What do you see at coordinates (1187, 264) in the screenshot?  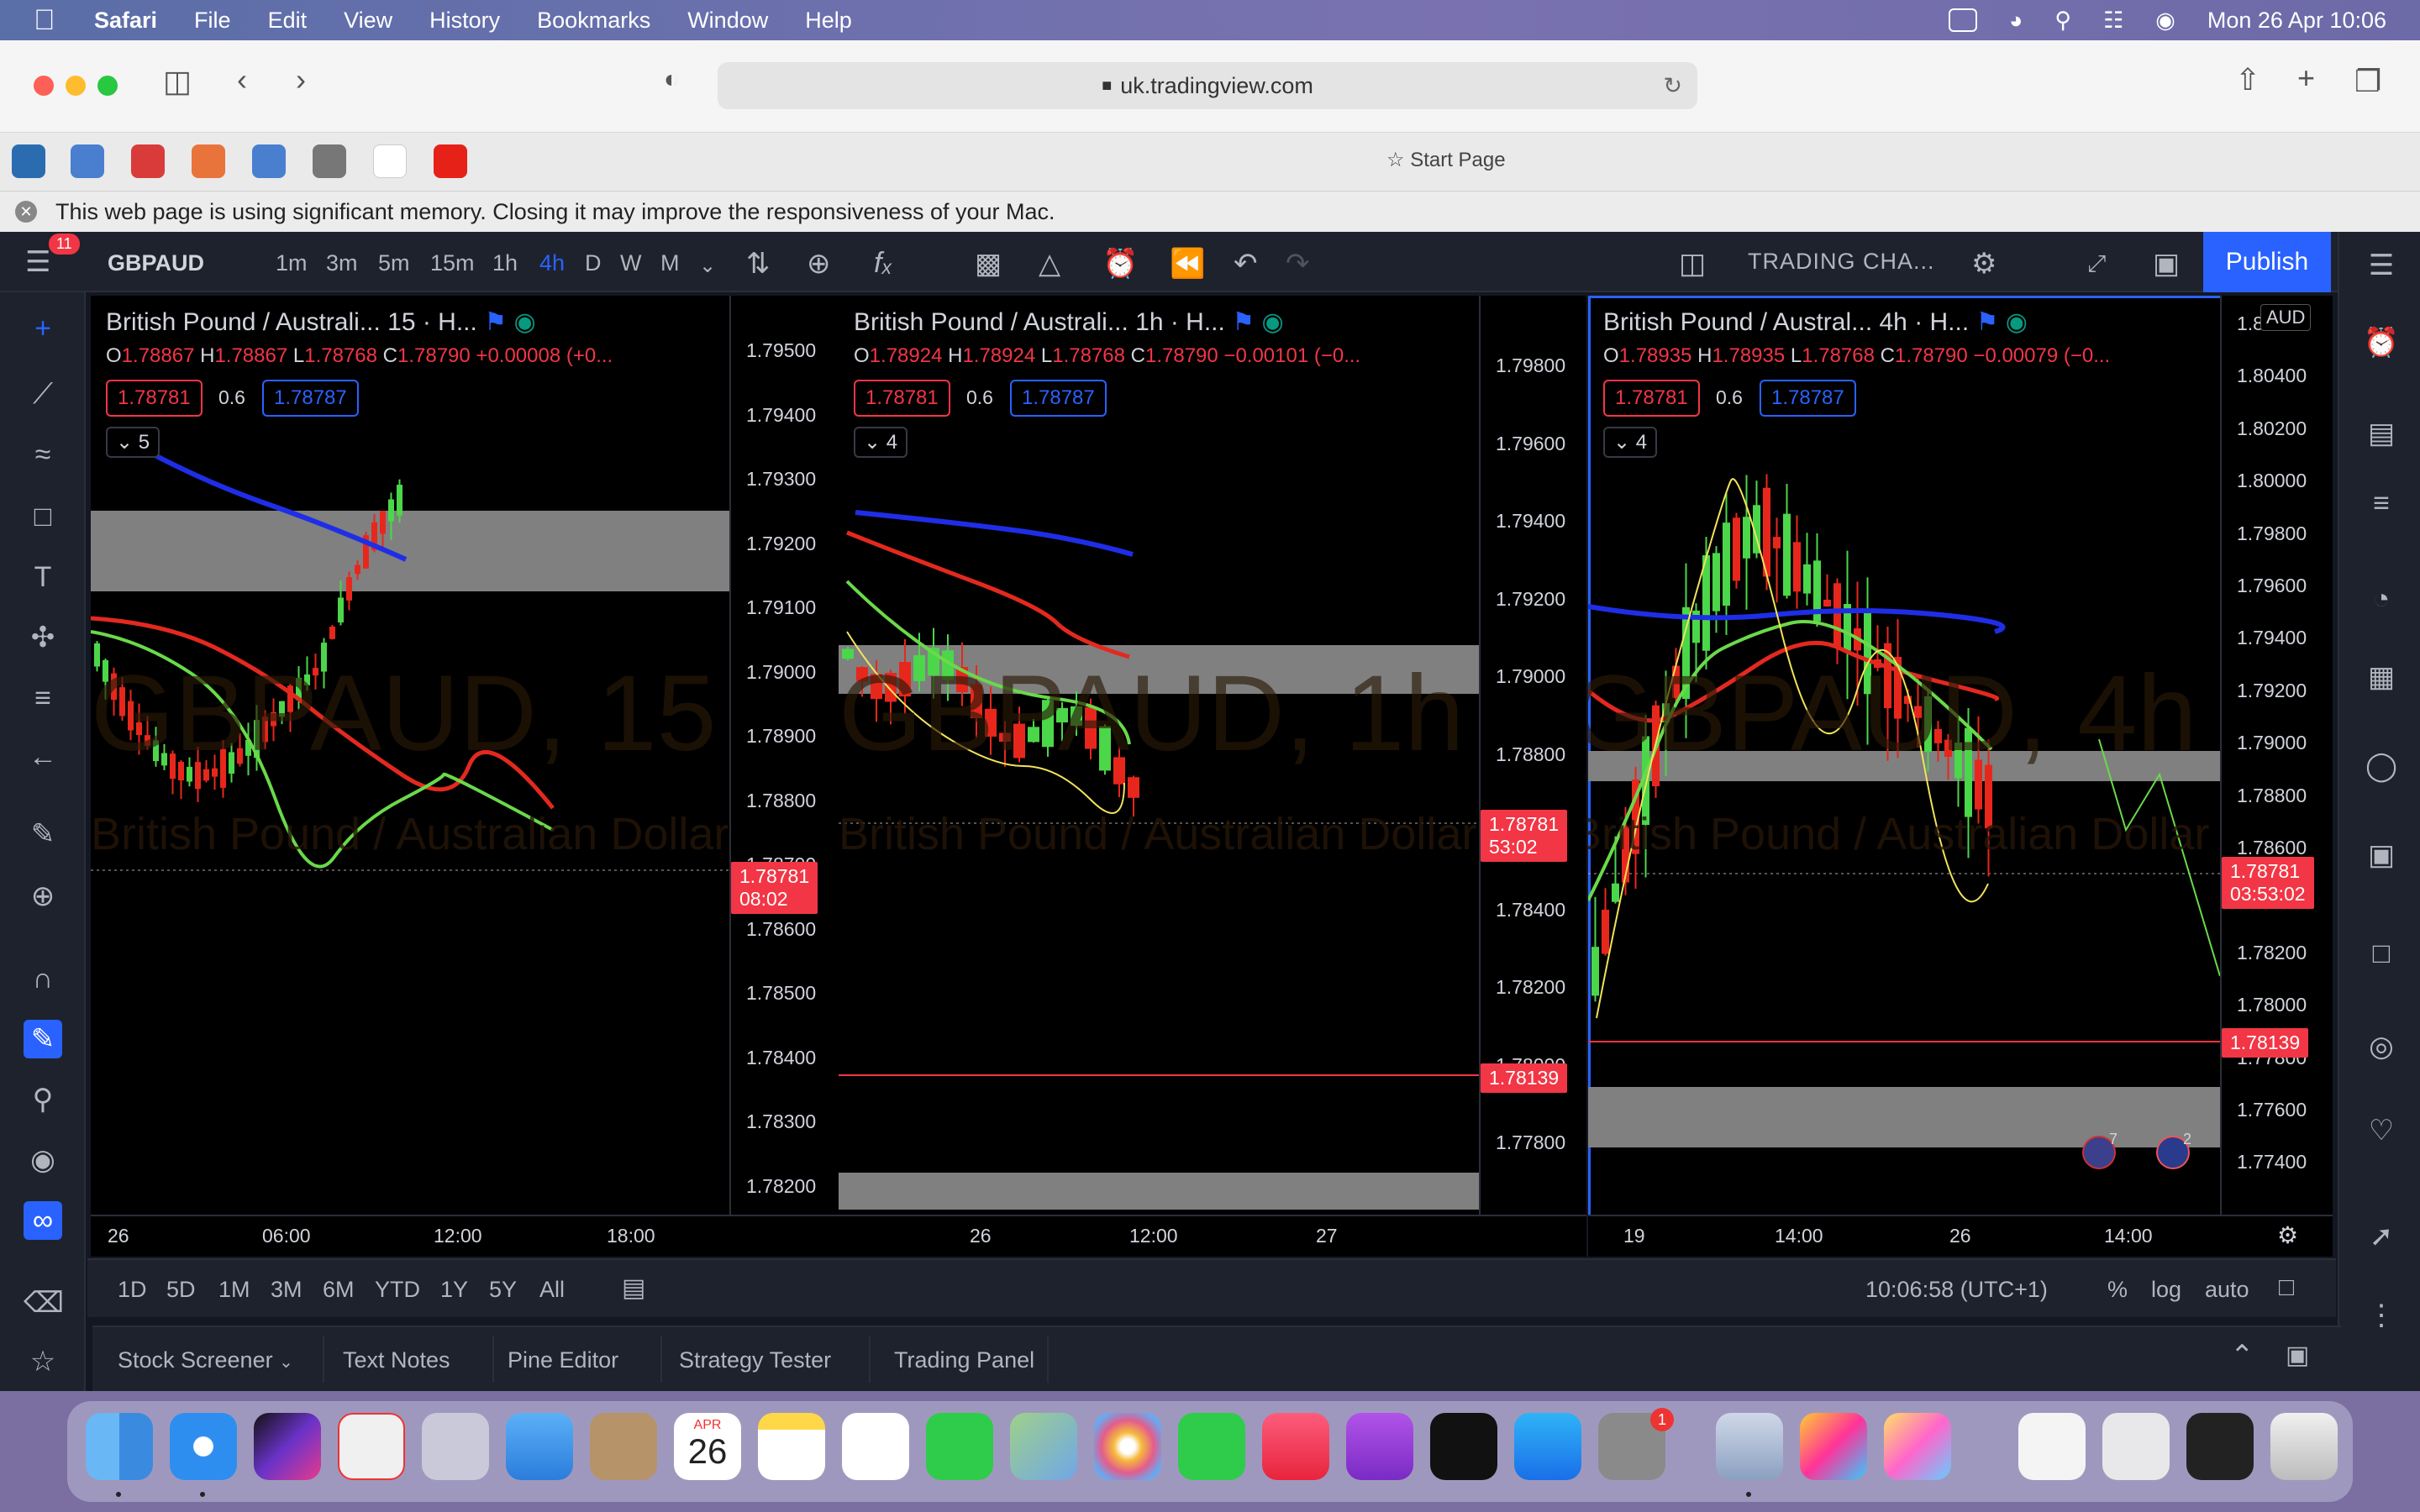 I see `replay-icon: ⏪` at bounding box center [1187, 264].